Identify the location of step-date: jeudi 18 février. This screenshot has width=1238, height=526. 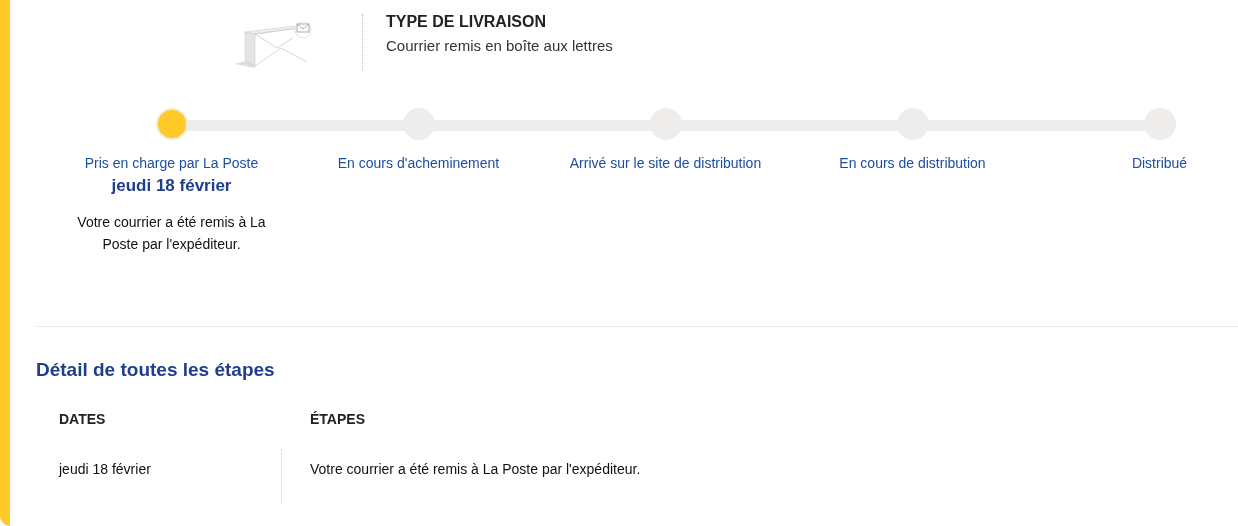
(171, 186).